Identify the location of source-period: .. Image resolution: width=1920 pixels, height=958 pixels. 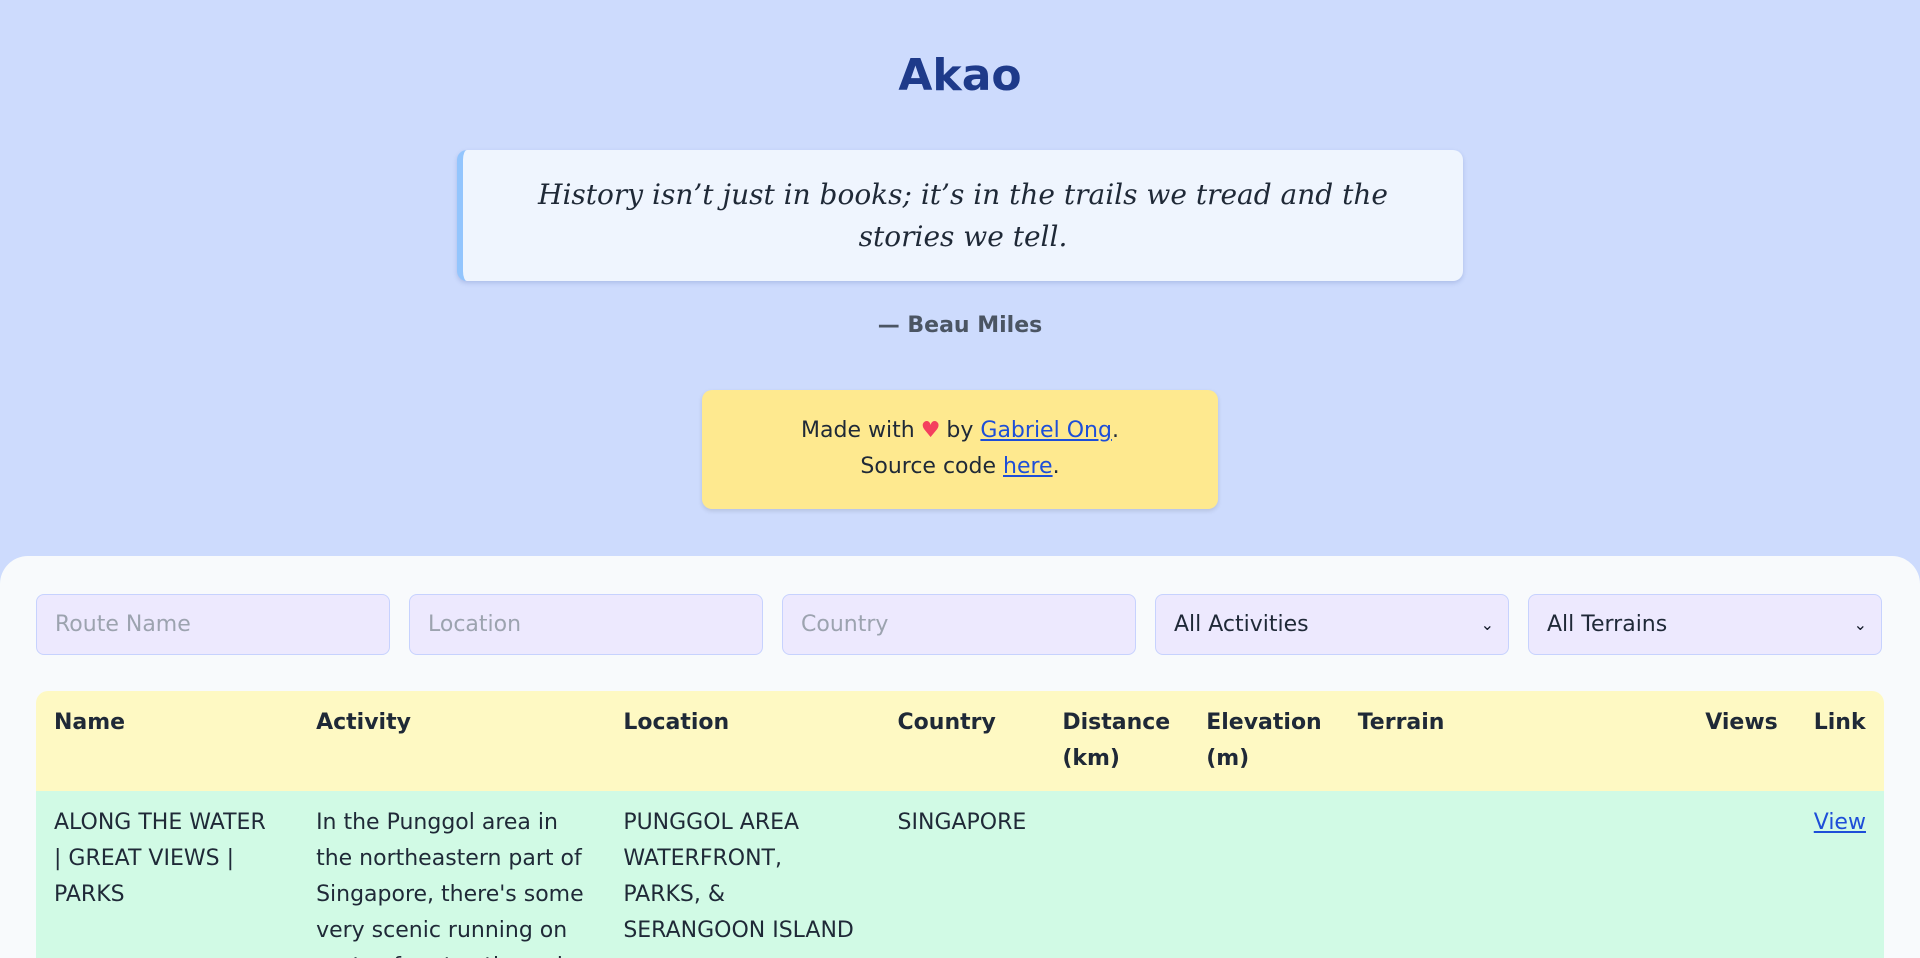
(1056, 466).